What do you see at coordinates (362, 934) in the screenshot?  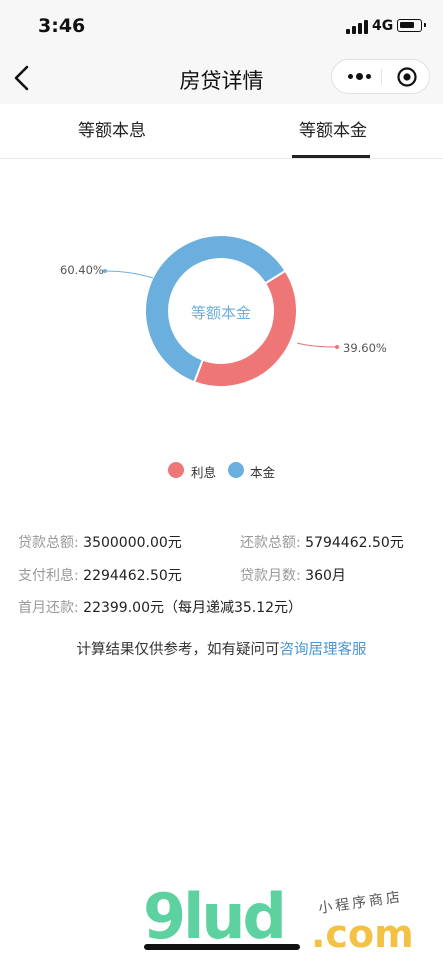 I see `watermark-suffix: .com` at bounding box center [362, 934].